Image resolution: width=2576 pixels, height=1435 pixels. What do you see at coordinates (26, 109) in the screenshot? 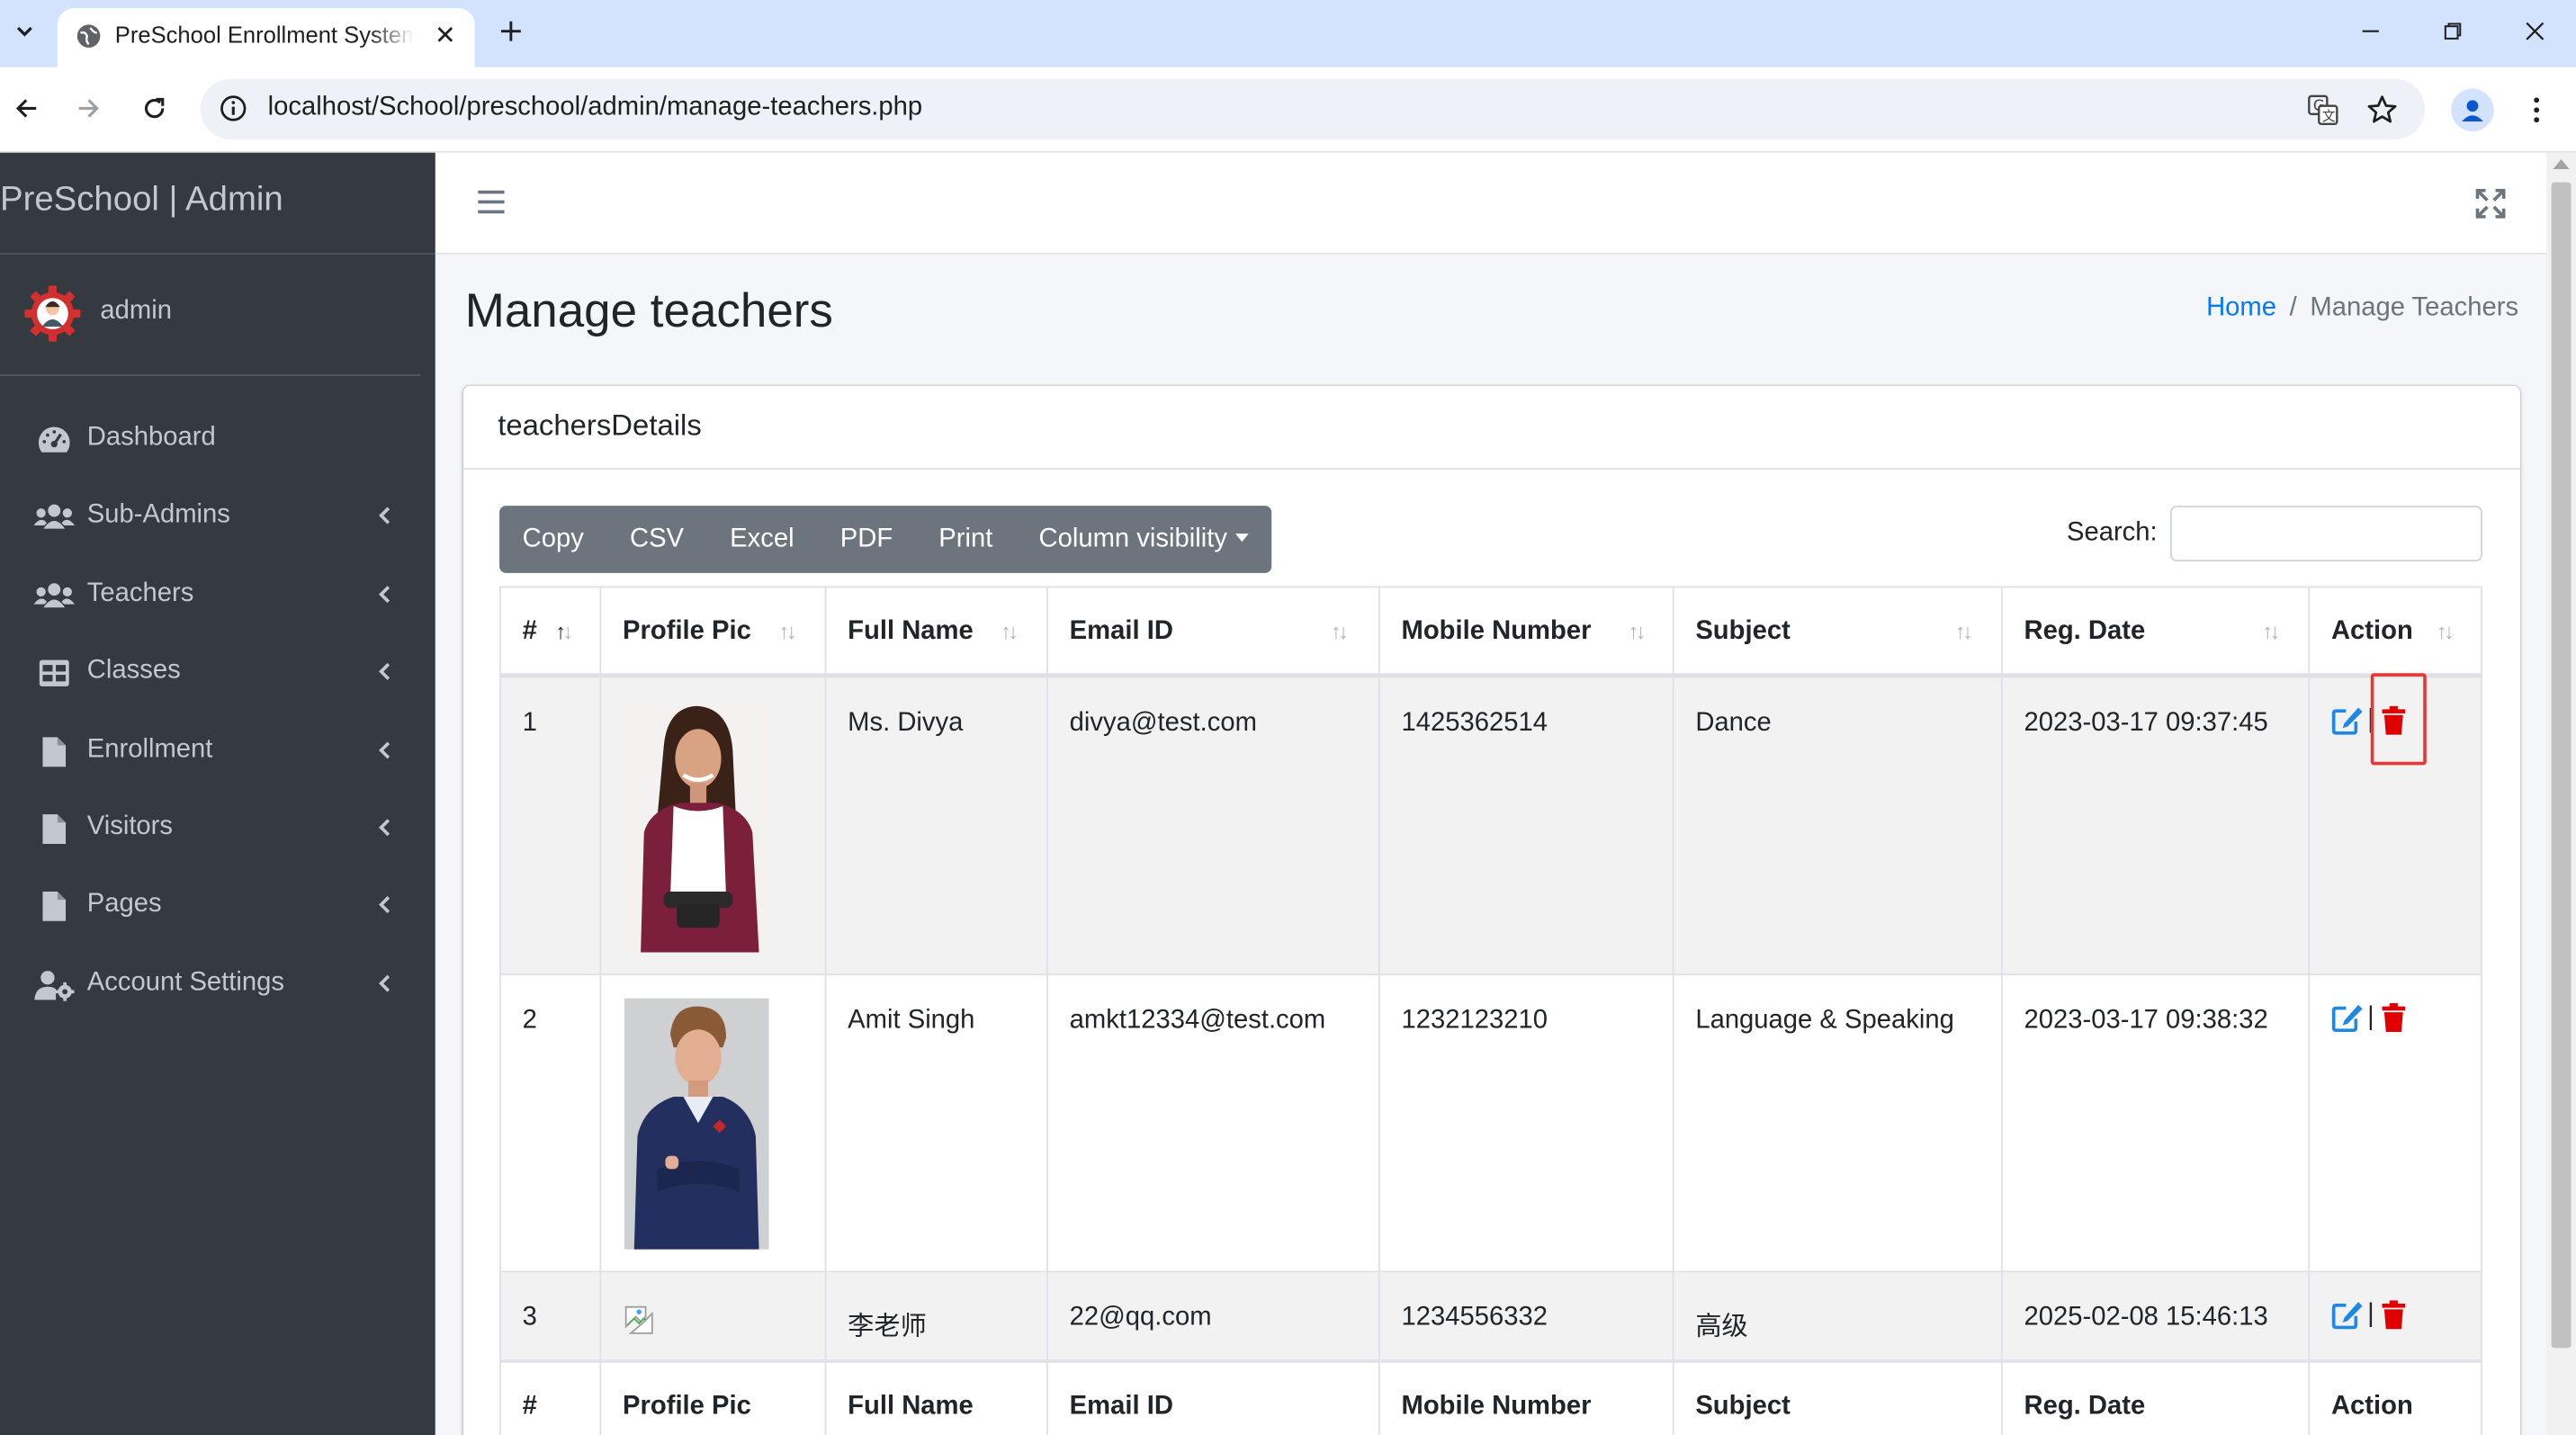
I see `back-icon` at bounding box center [26, 109].